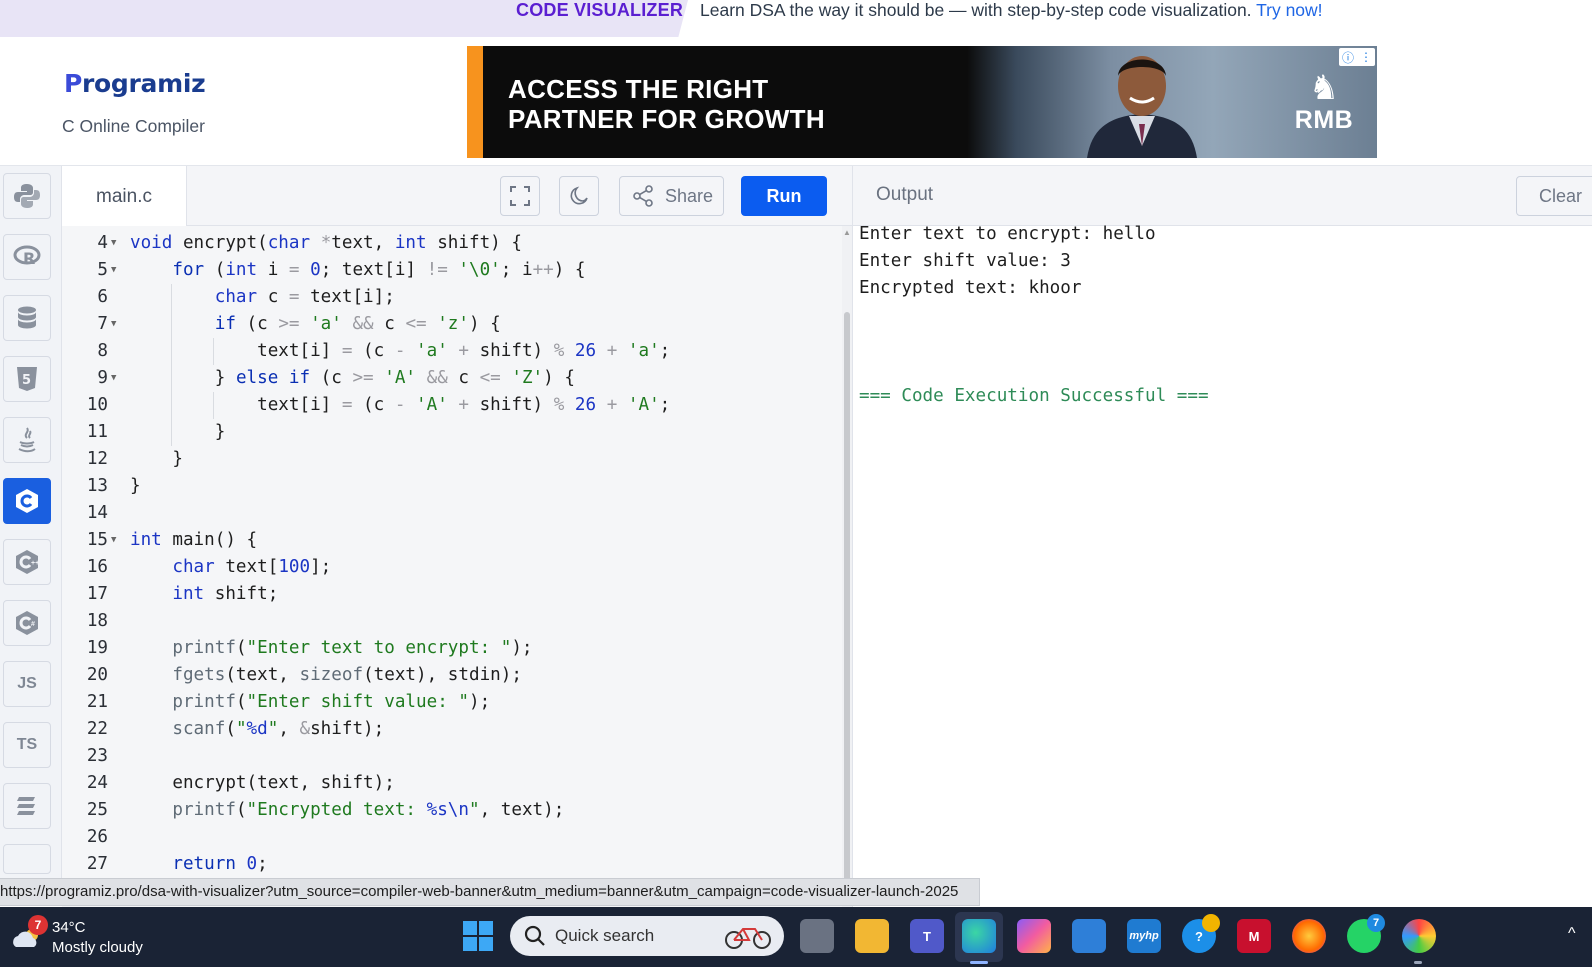  What do you see at coordinates (452, 432) in the screenshot?
I see `code-line: 11 }` at bounding box center [452, 432].